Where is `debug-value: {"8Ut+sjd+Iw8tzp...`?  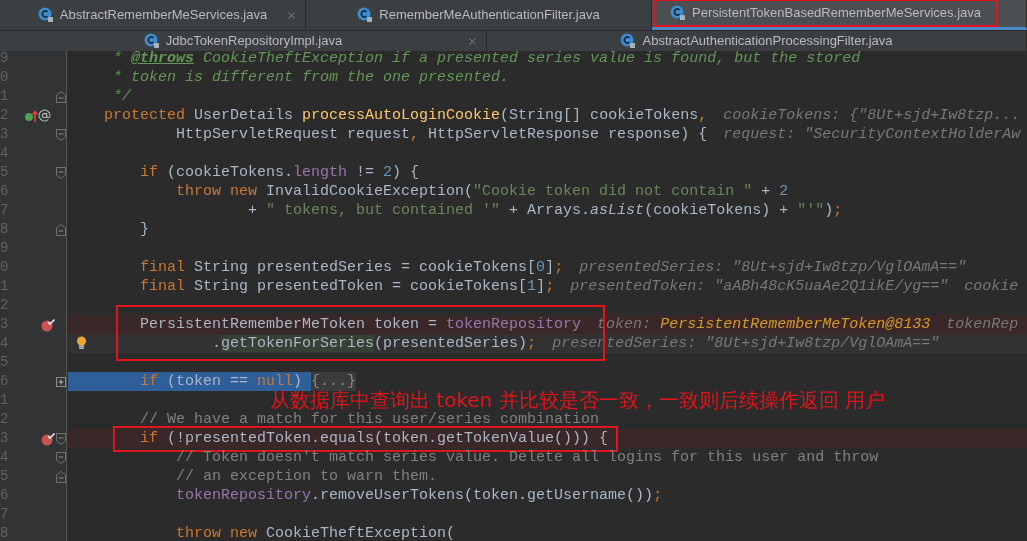 debug-value: {"8Ut+sjd+Iw8tzp... is located at coordinates (935, 115).